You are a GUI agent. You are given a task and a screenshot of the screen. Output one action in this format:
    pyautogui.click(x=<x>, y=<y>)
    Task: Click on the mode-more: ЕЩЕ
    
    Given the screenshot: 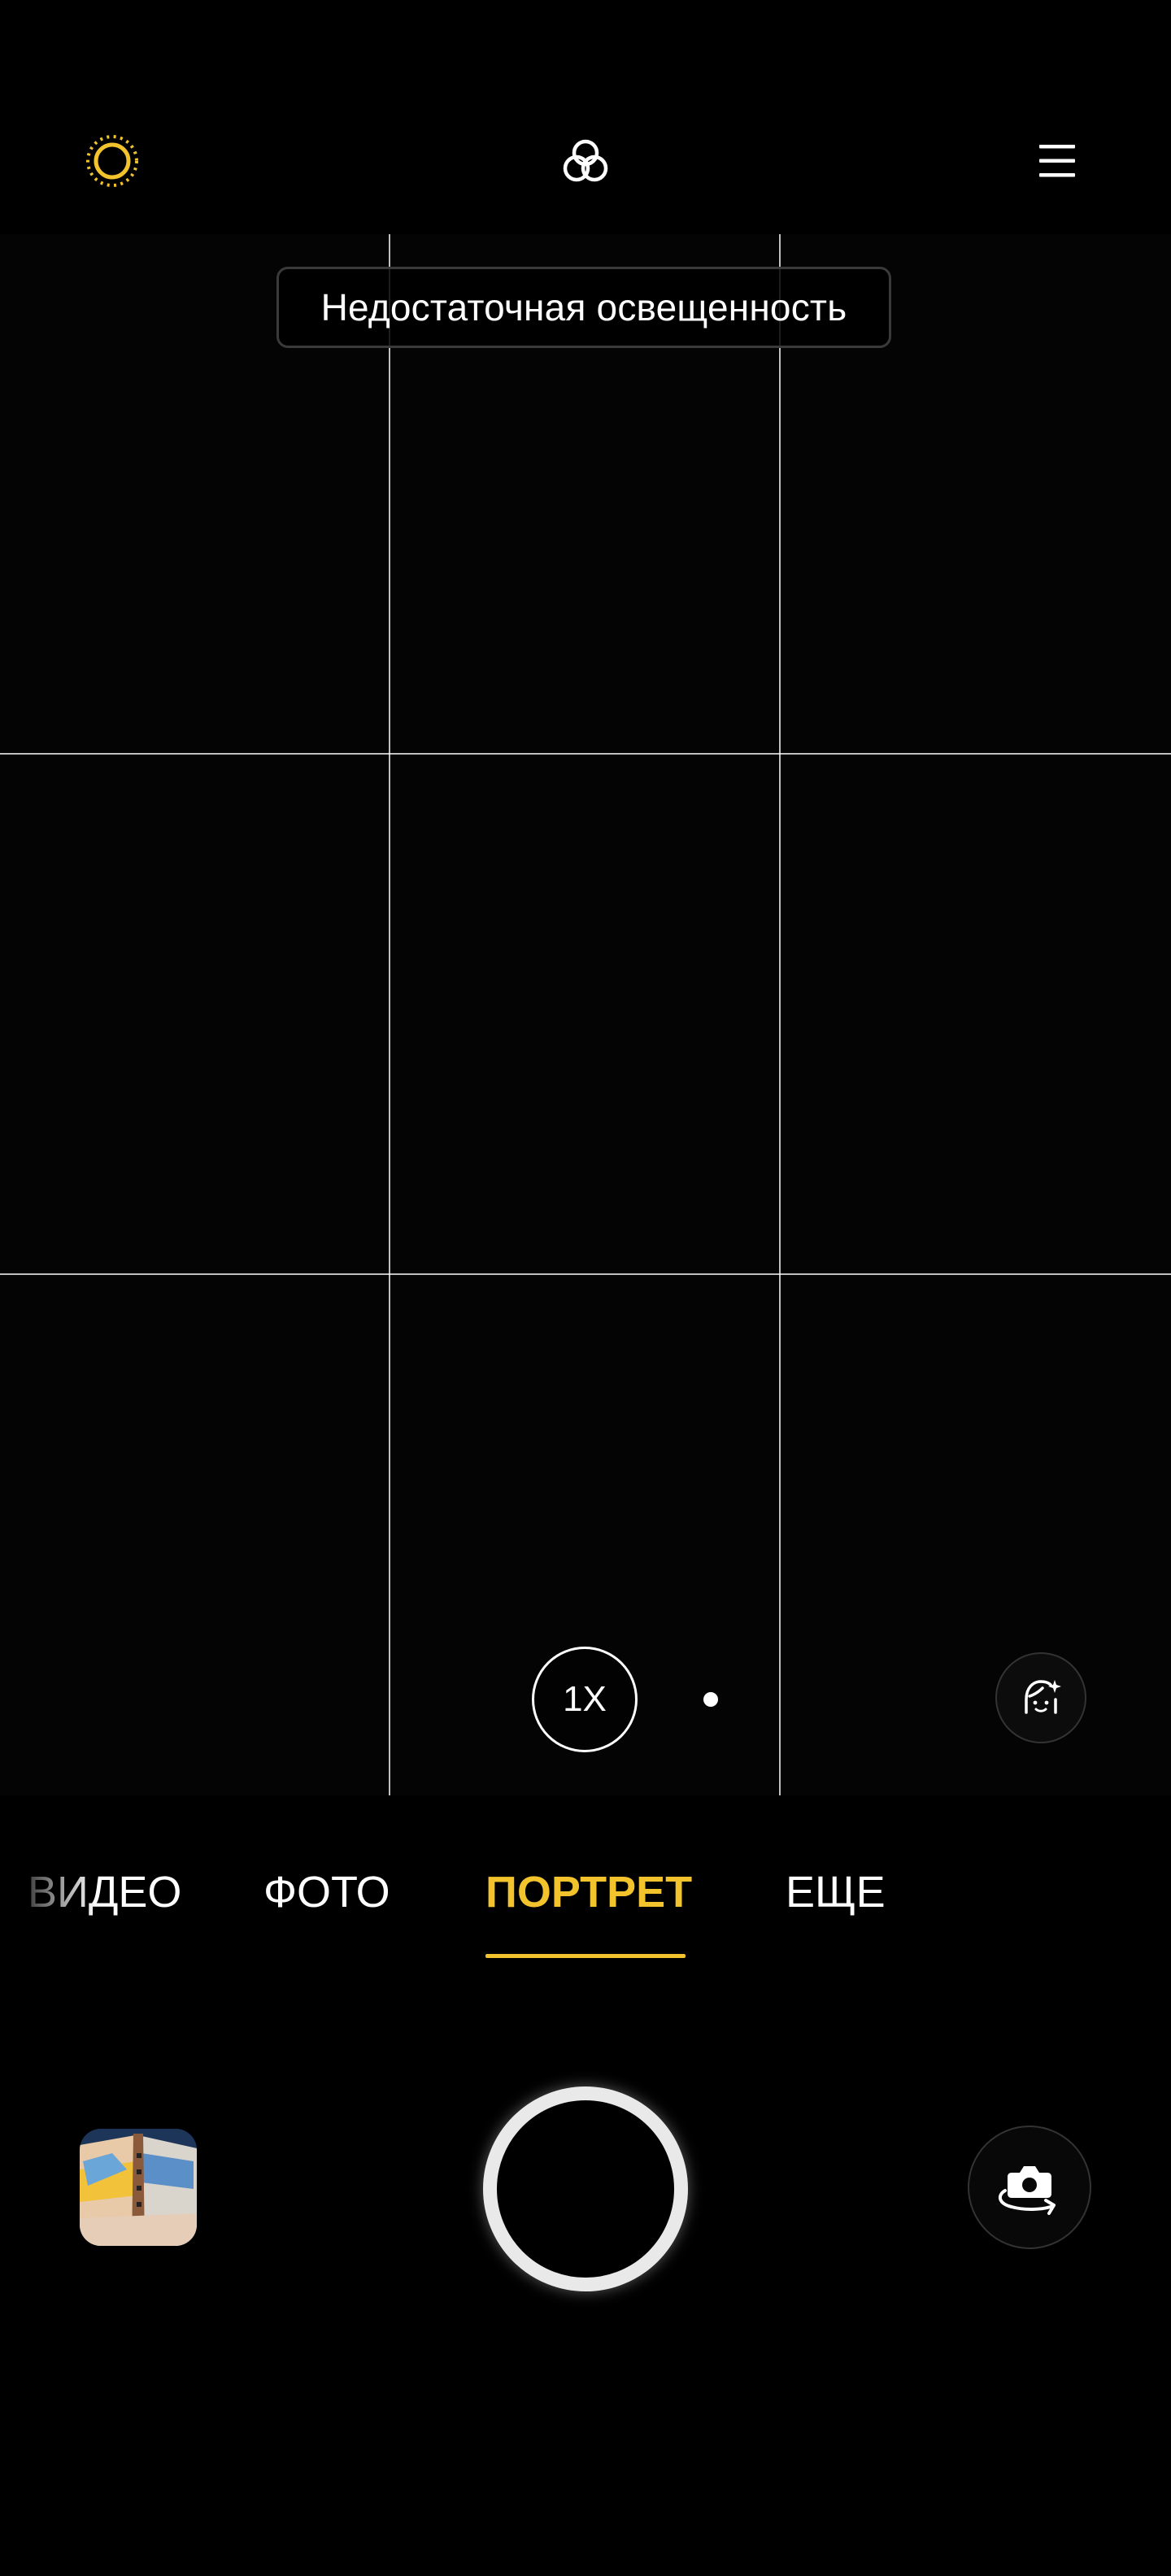 What is the action you would take?
    pyautogui.click(x=836, y=1893)
    